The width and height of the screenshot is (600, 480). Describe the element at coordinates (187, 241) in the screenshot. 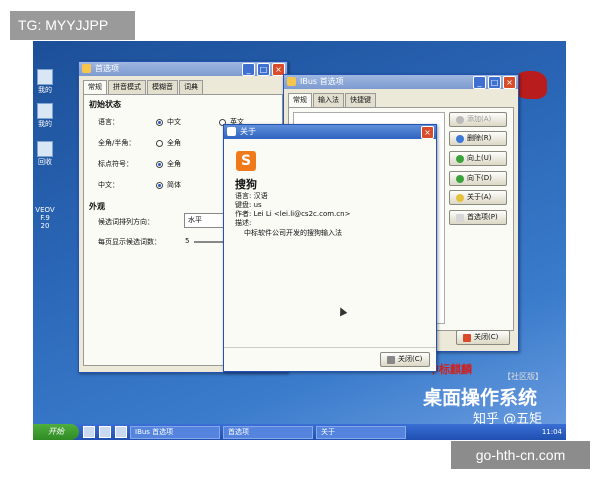

I see `page-size-value: 5` at that location.